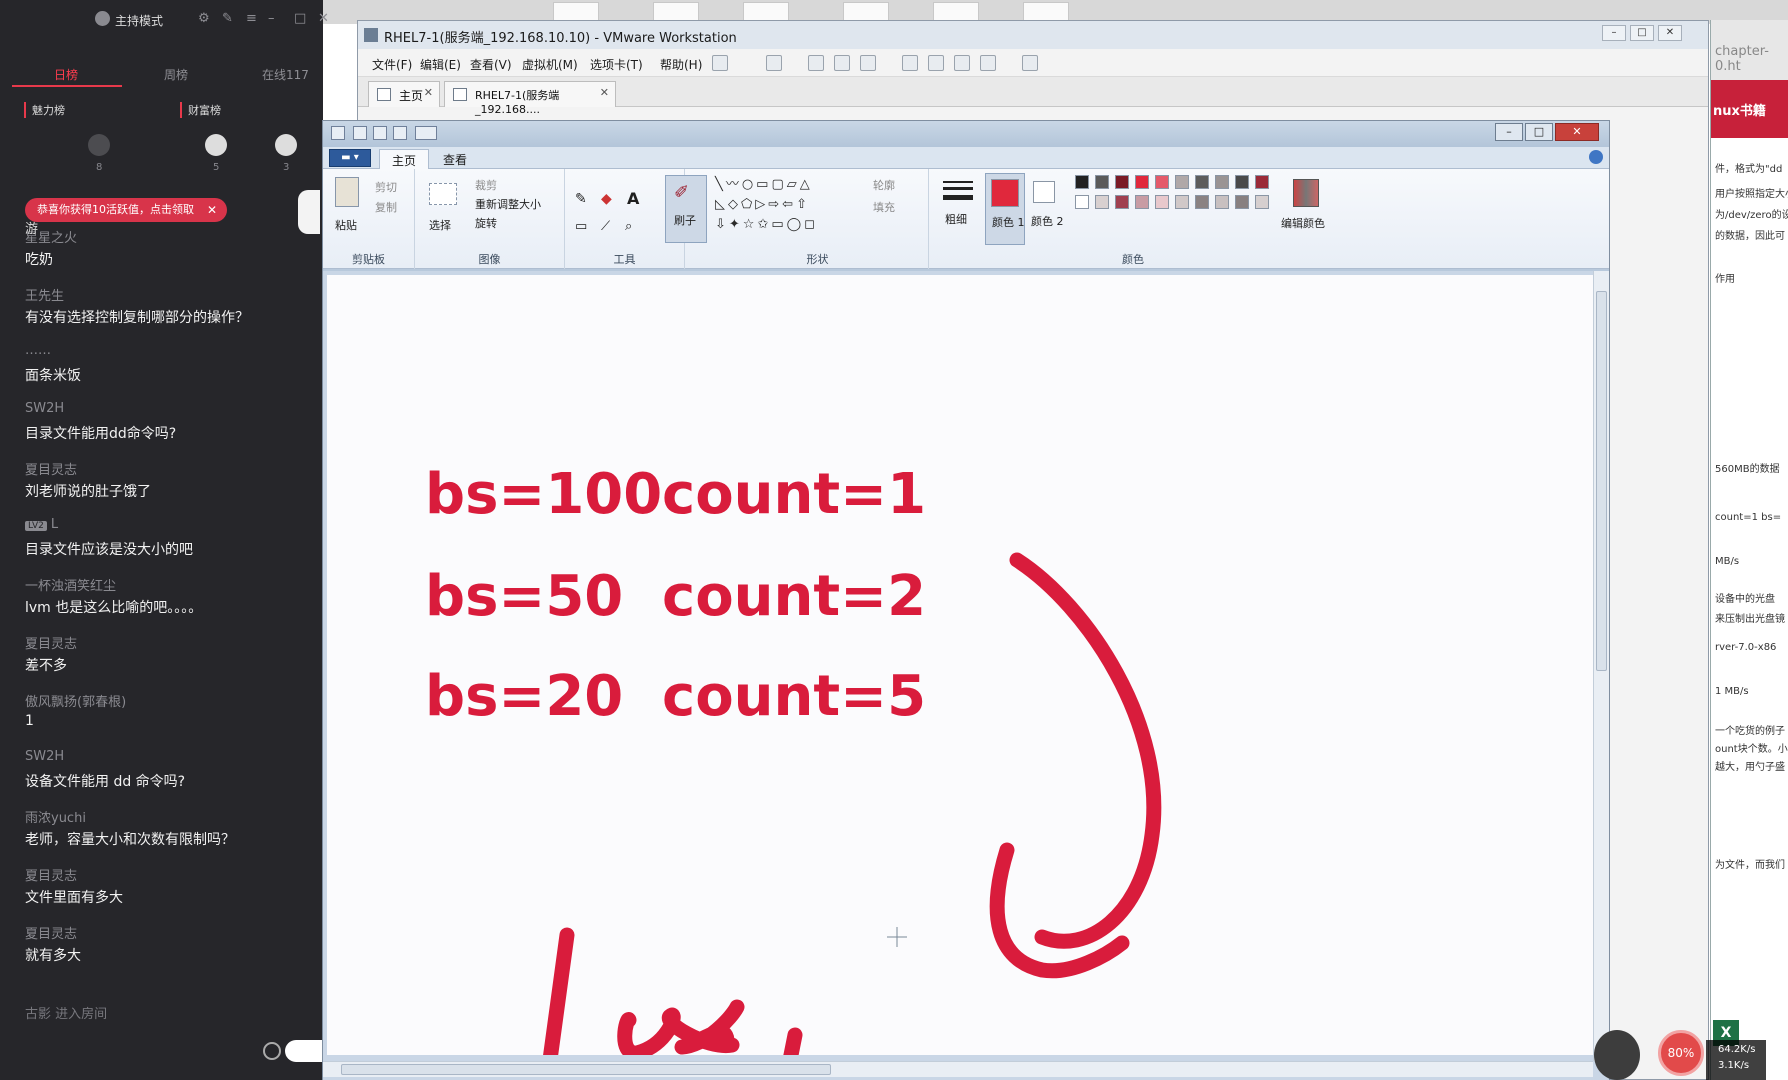 The image size is (1788, 1080). I want to click on edit-icon: ✎, so click(227, 18).